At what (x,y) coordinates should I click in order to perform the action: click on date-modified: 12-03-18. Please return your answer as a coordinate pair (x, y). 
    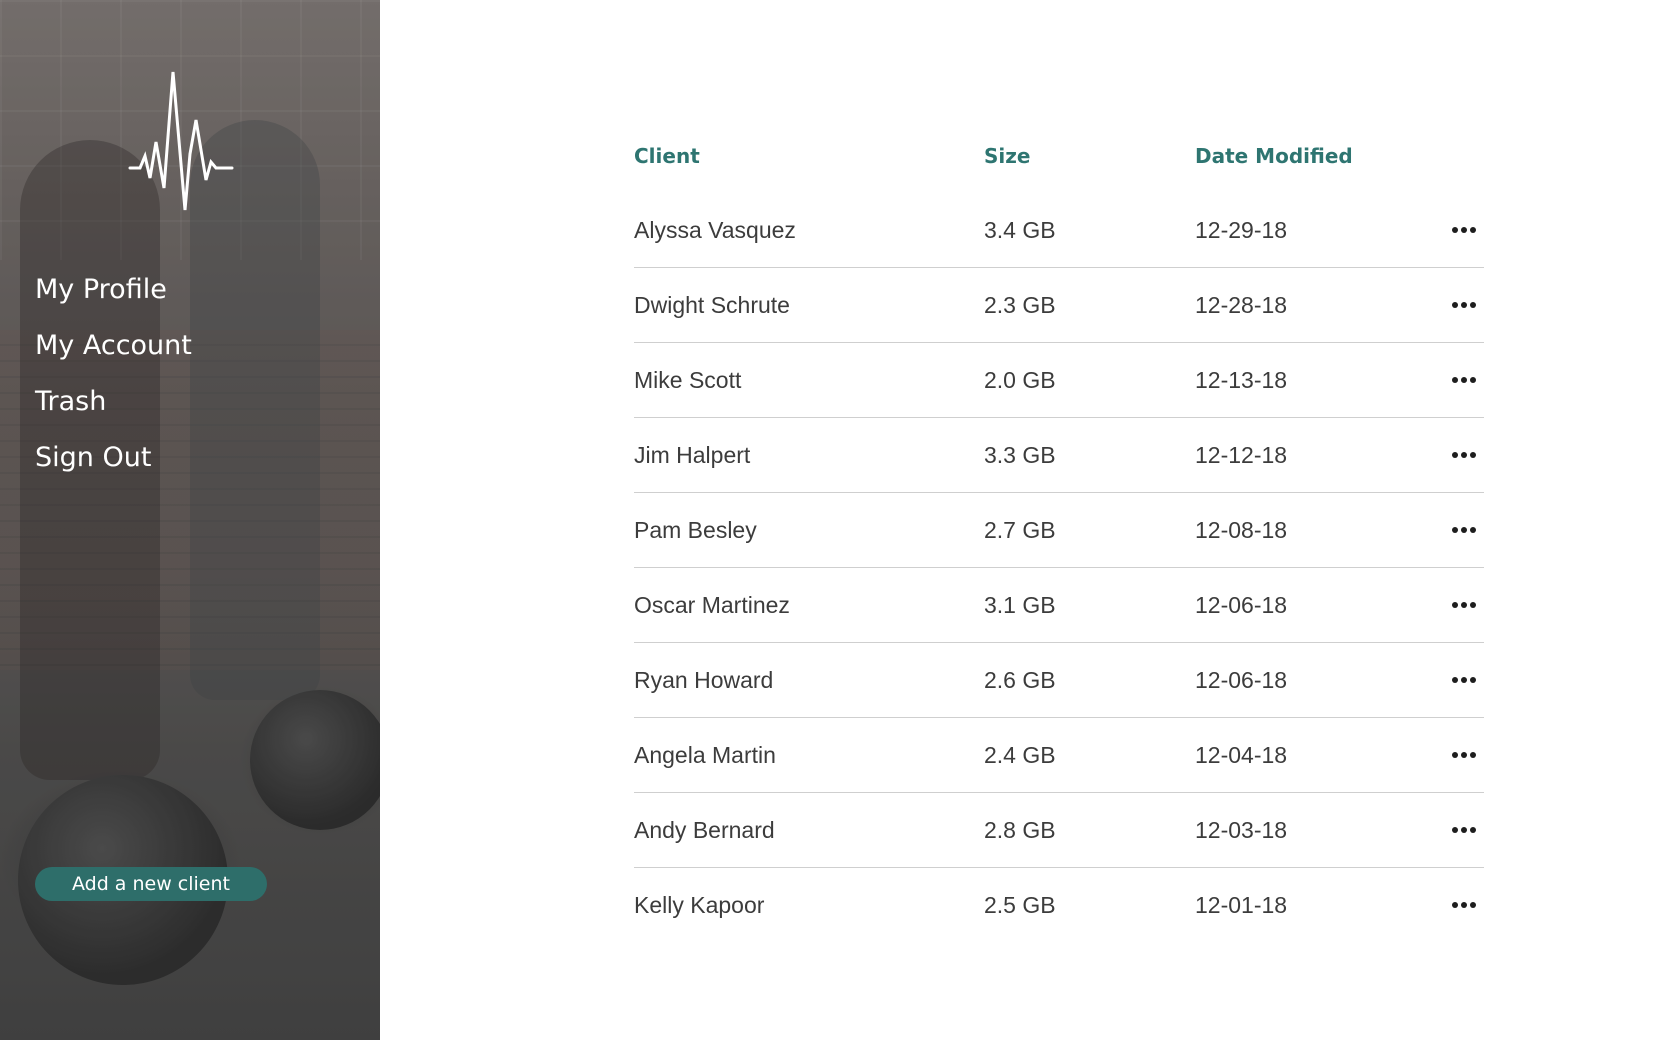
    Looking at the image, I should click on (1241, 830).